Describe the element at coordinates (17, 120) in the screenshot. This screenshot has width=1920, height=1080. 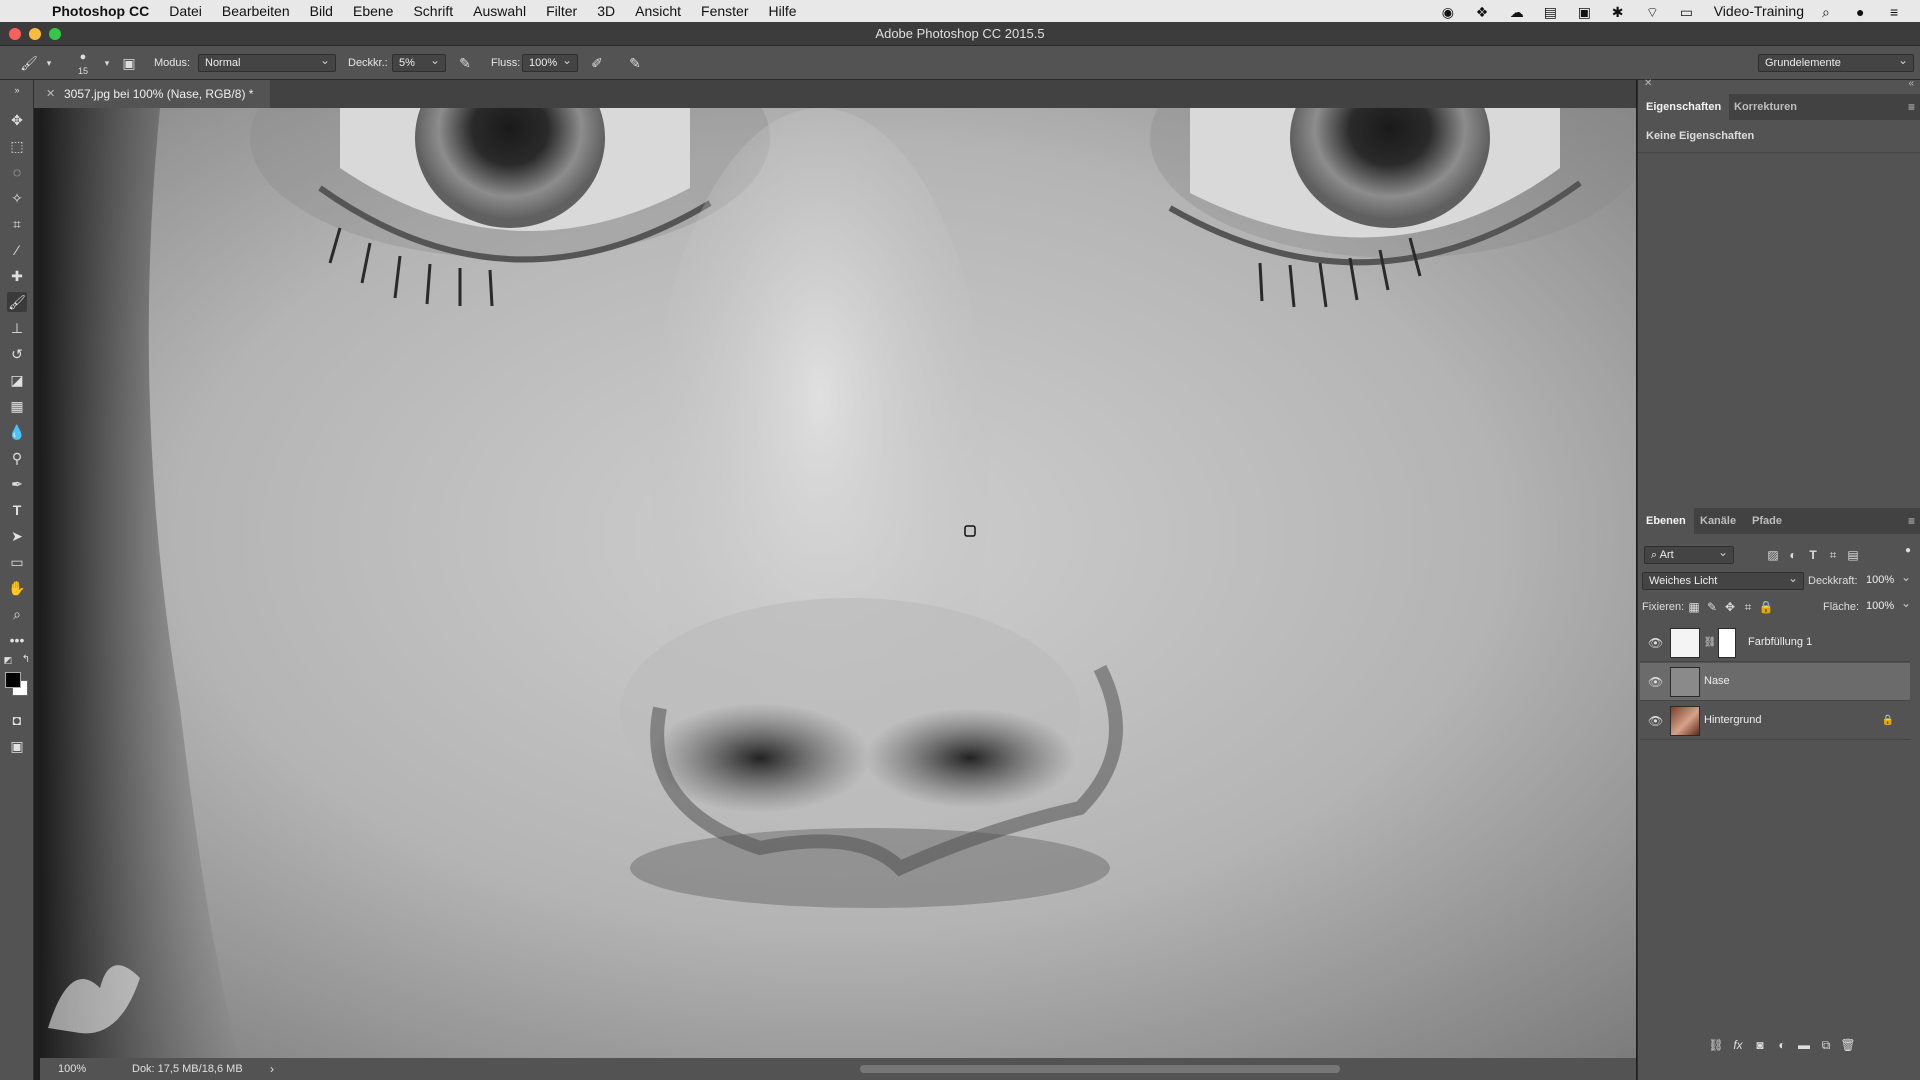
I see `move-tool-icon: ✥` at that location.